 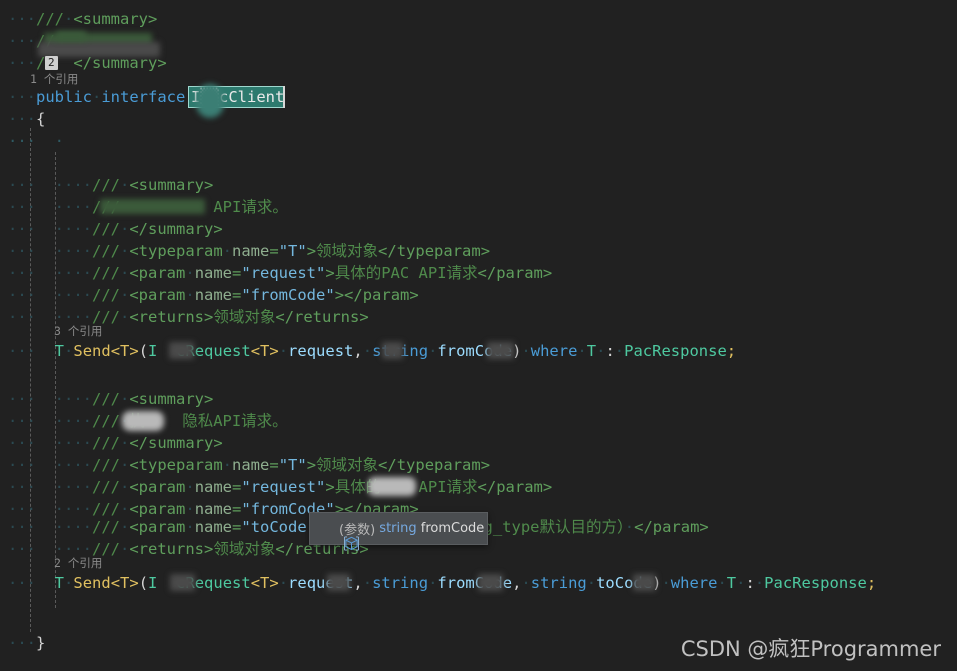 I want to click on brace-open: {, so click(x=41, y=119).